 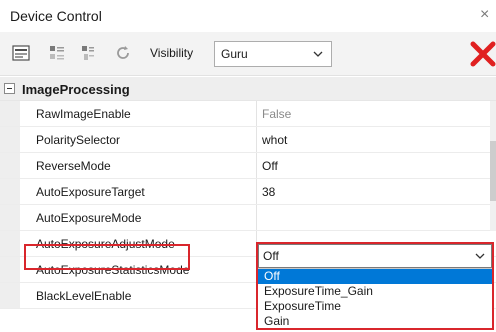 I want to click on collapse-icon, so click(x=9, y=88).